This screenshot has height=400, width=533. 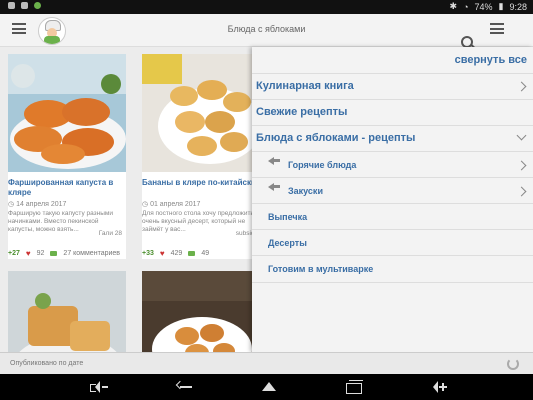 What do you see at coordinates (99, 387) in the screenshot?
I see `volume-down-icon` at bounding box center [99, 387].